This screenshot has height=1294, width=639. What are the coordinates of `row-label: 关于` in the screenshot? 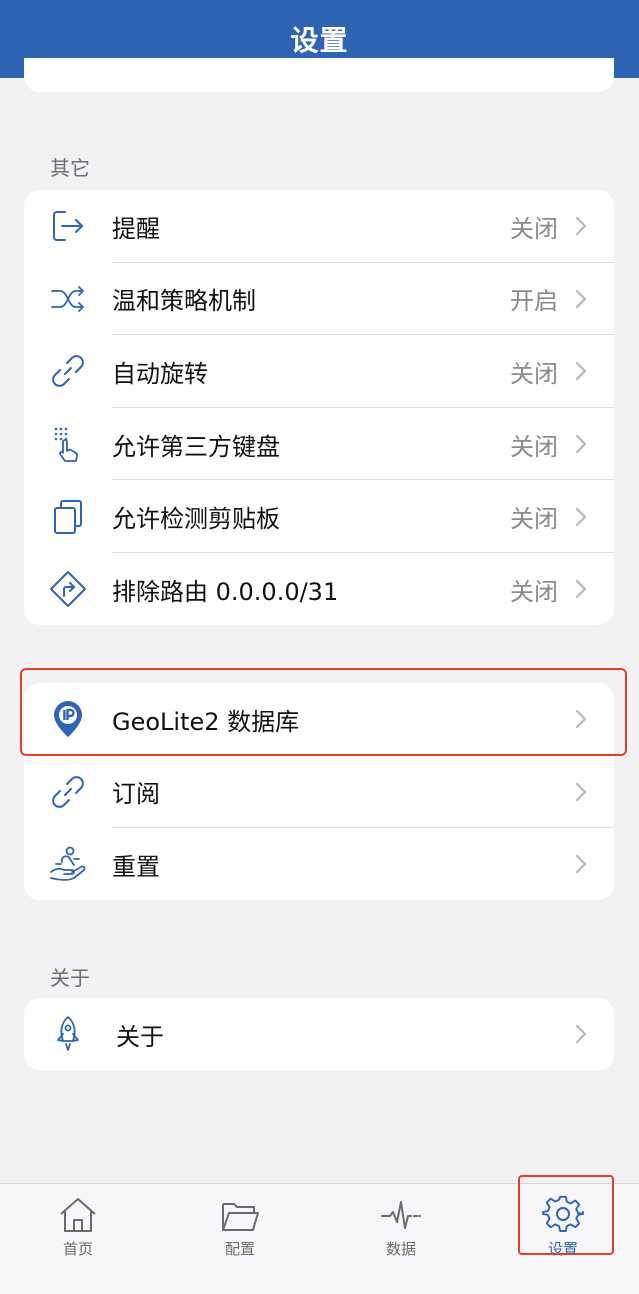 It's located at (140, 1036).